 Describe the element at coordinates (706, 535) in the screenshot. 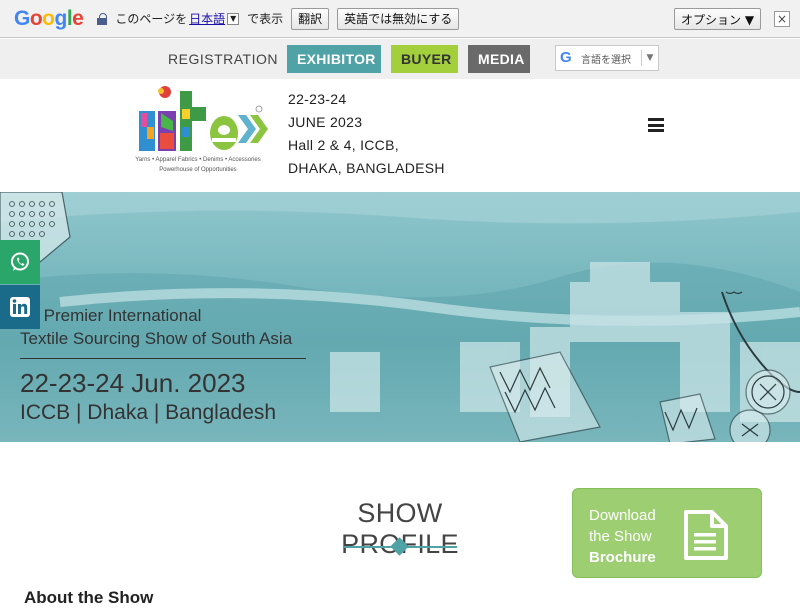

I see `document-icon` at that location.